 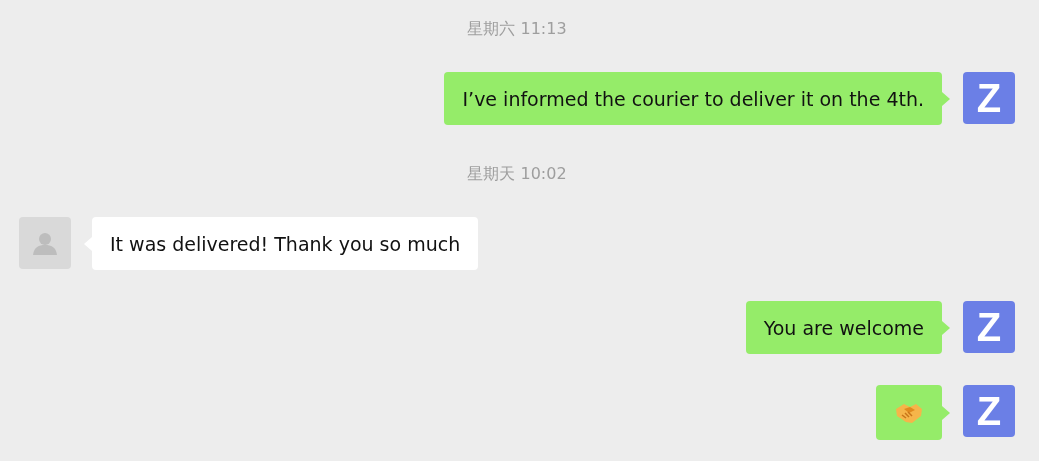 I want to click on contact-avatar, so click(x=45, y=243).